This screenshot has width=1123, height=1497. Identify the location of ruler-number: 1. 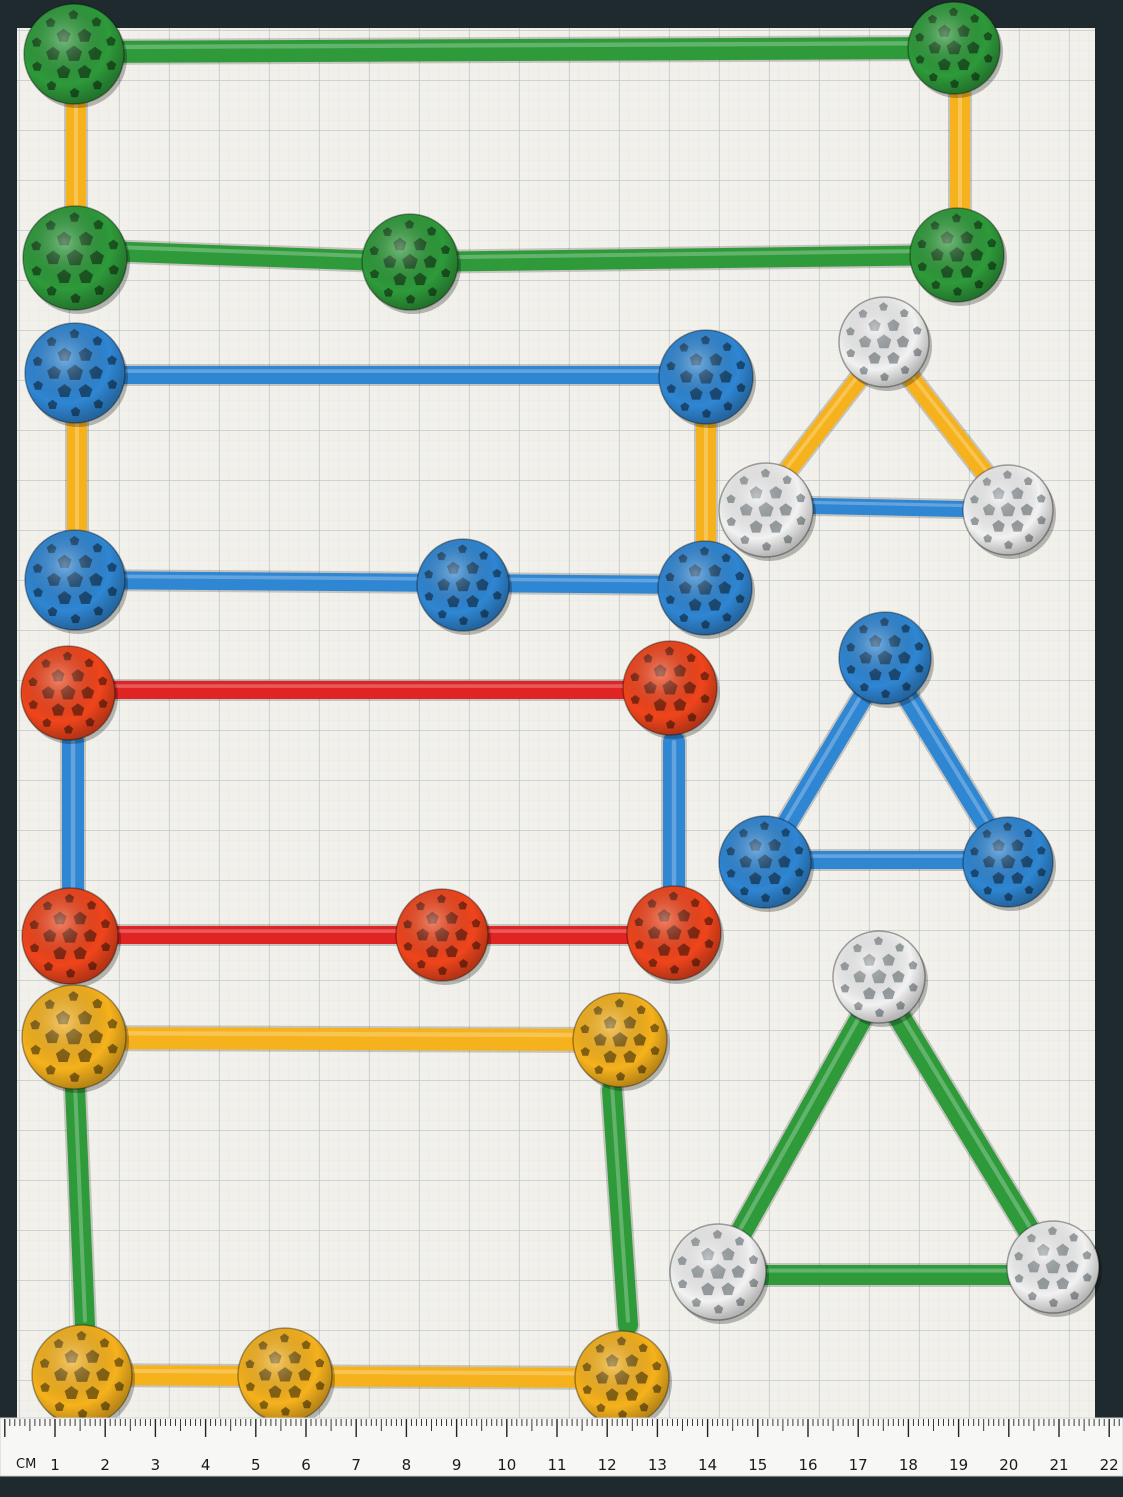
(55, 1465).